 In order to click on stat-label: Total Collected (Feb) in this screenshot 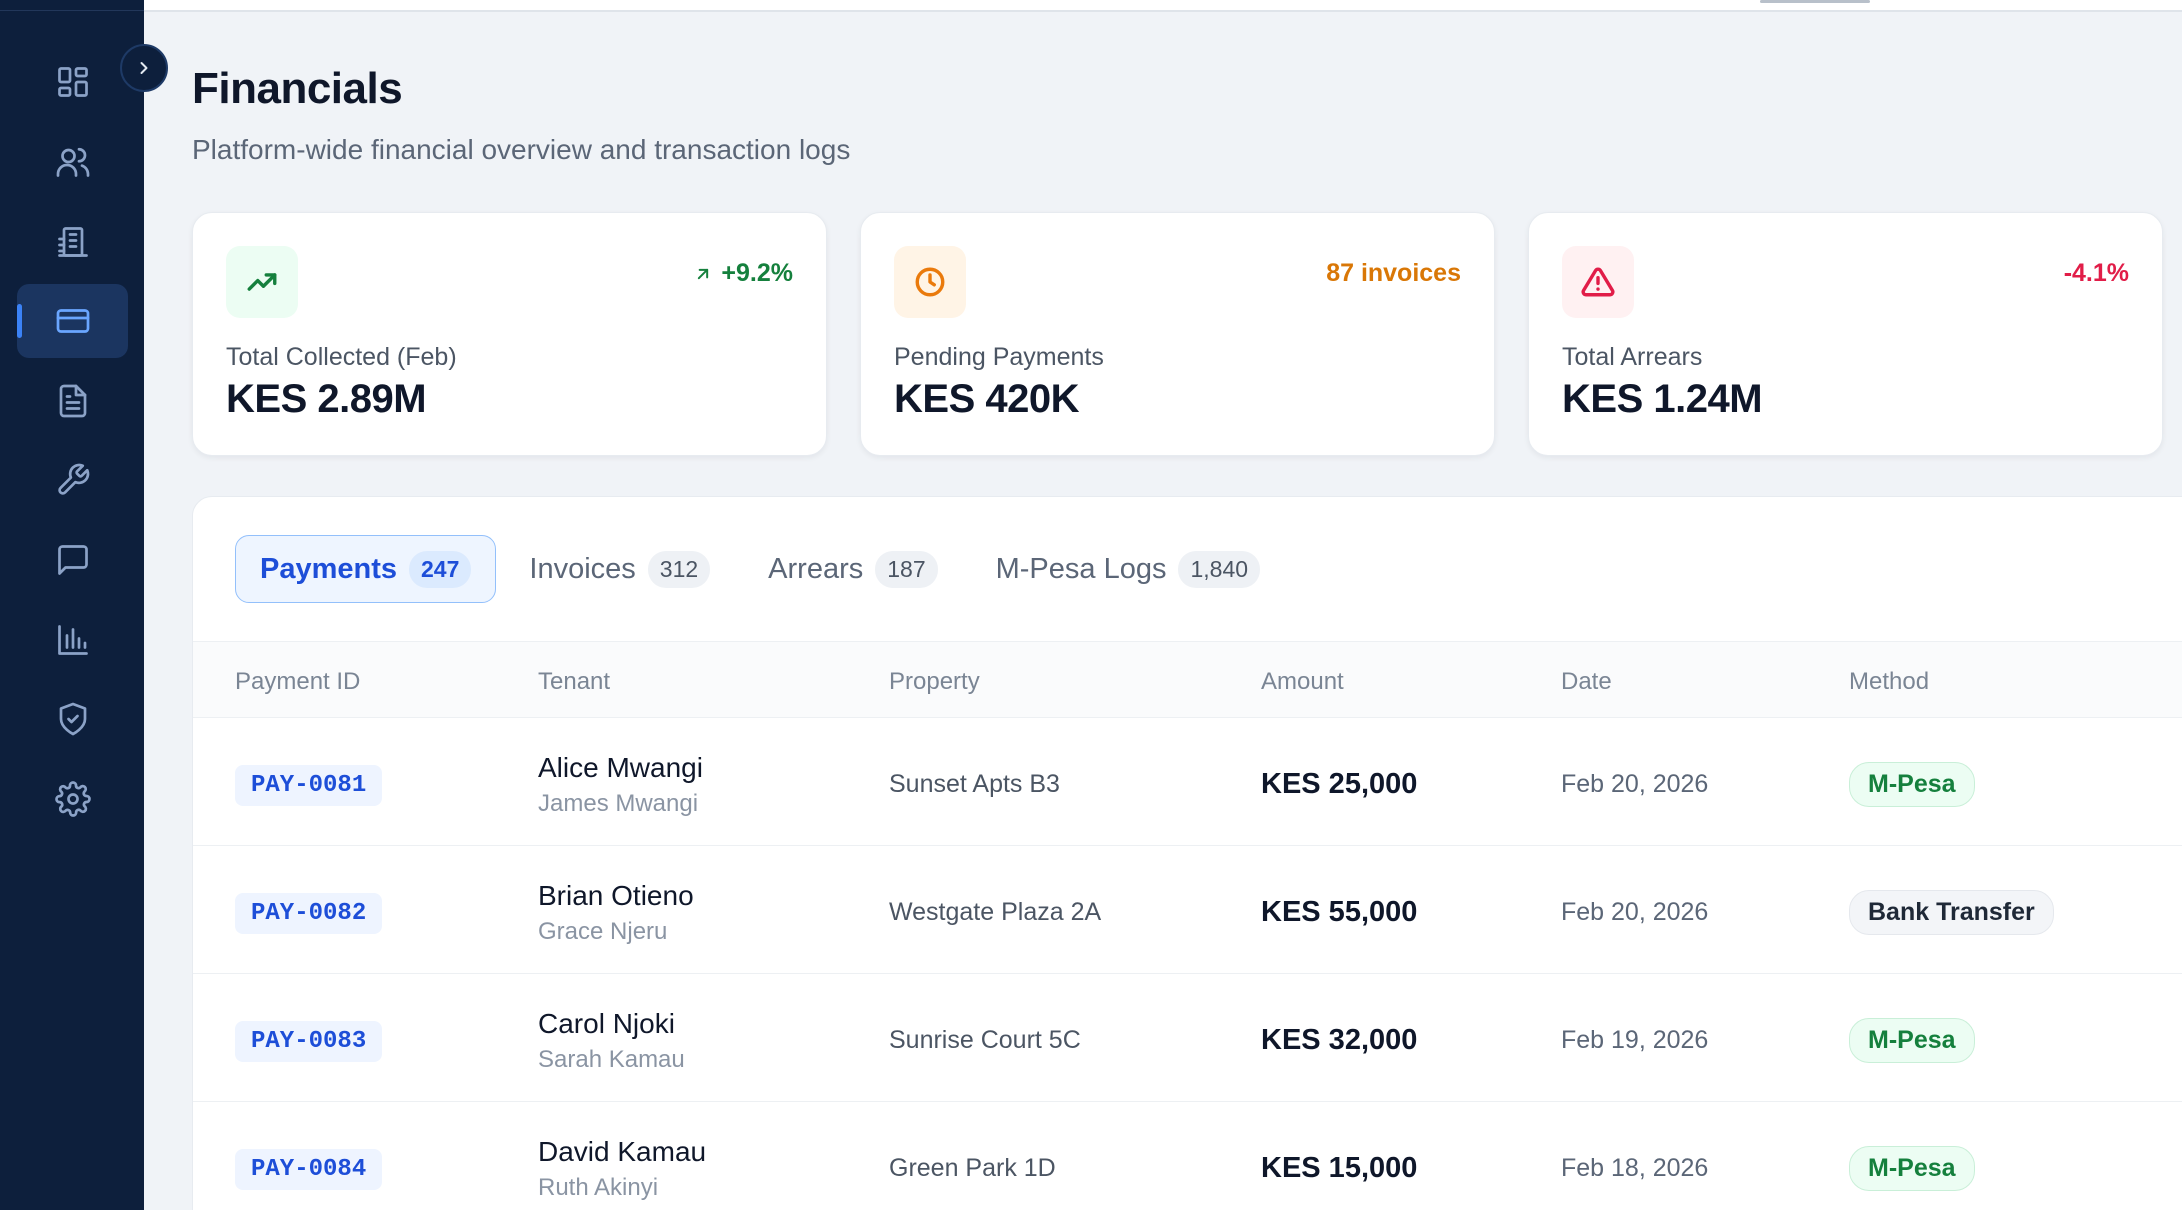, I will do `click(341, 357)`.